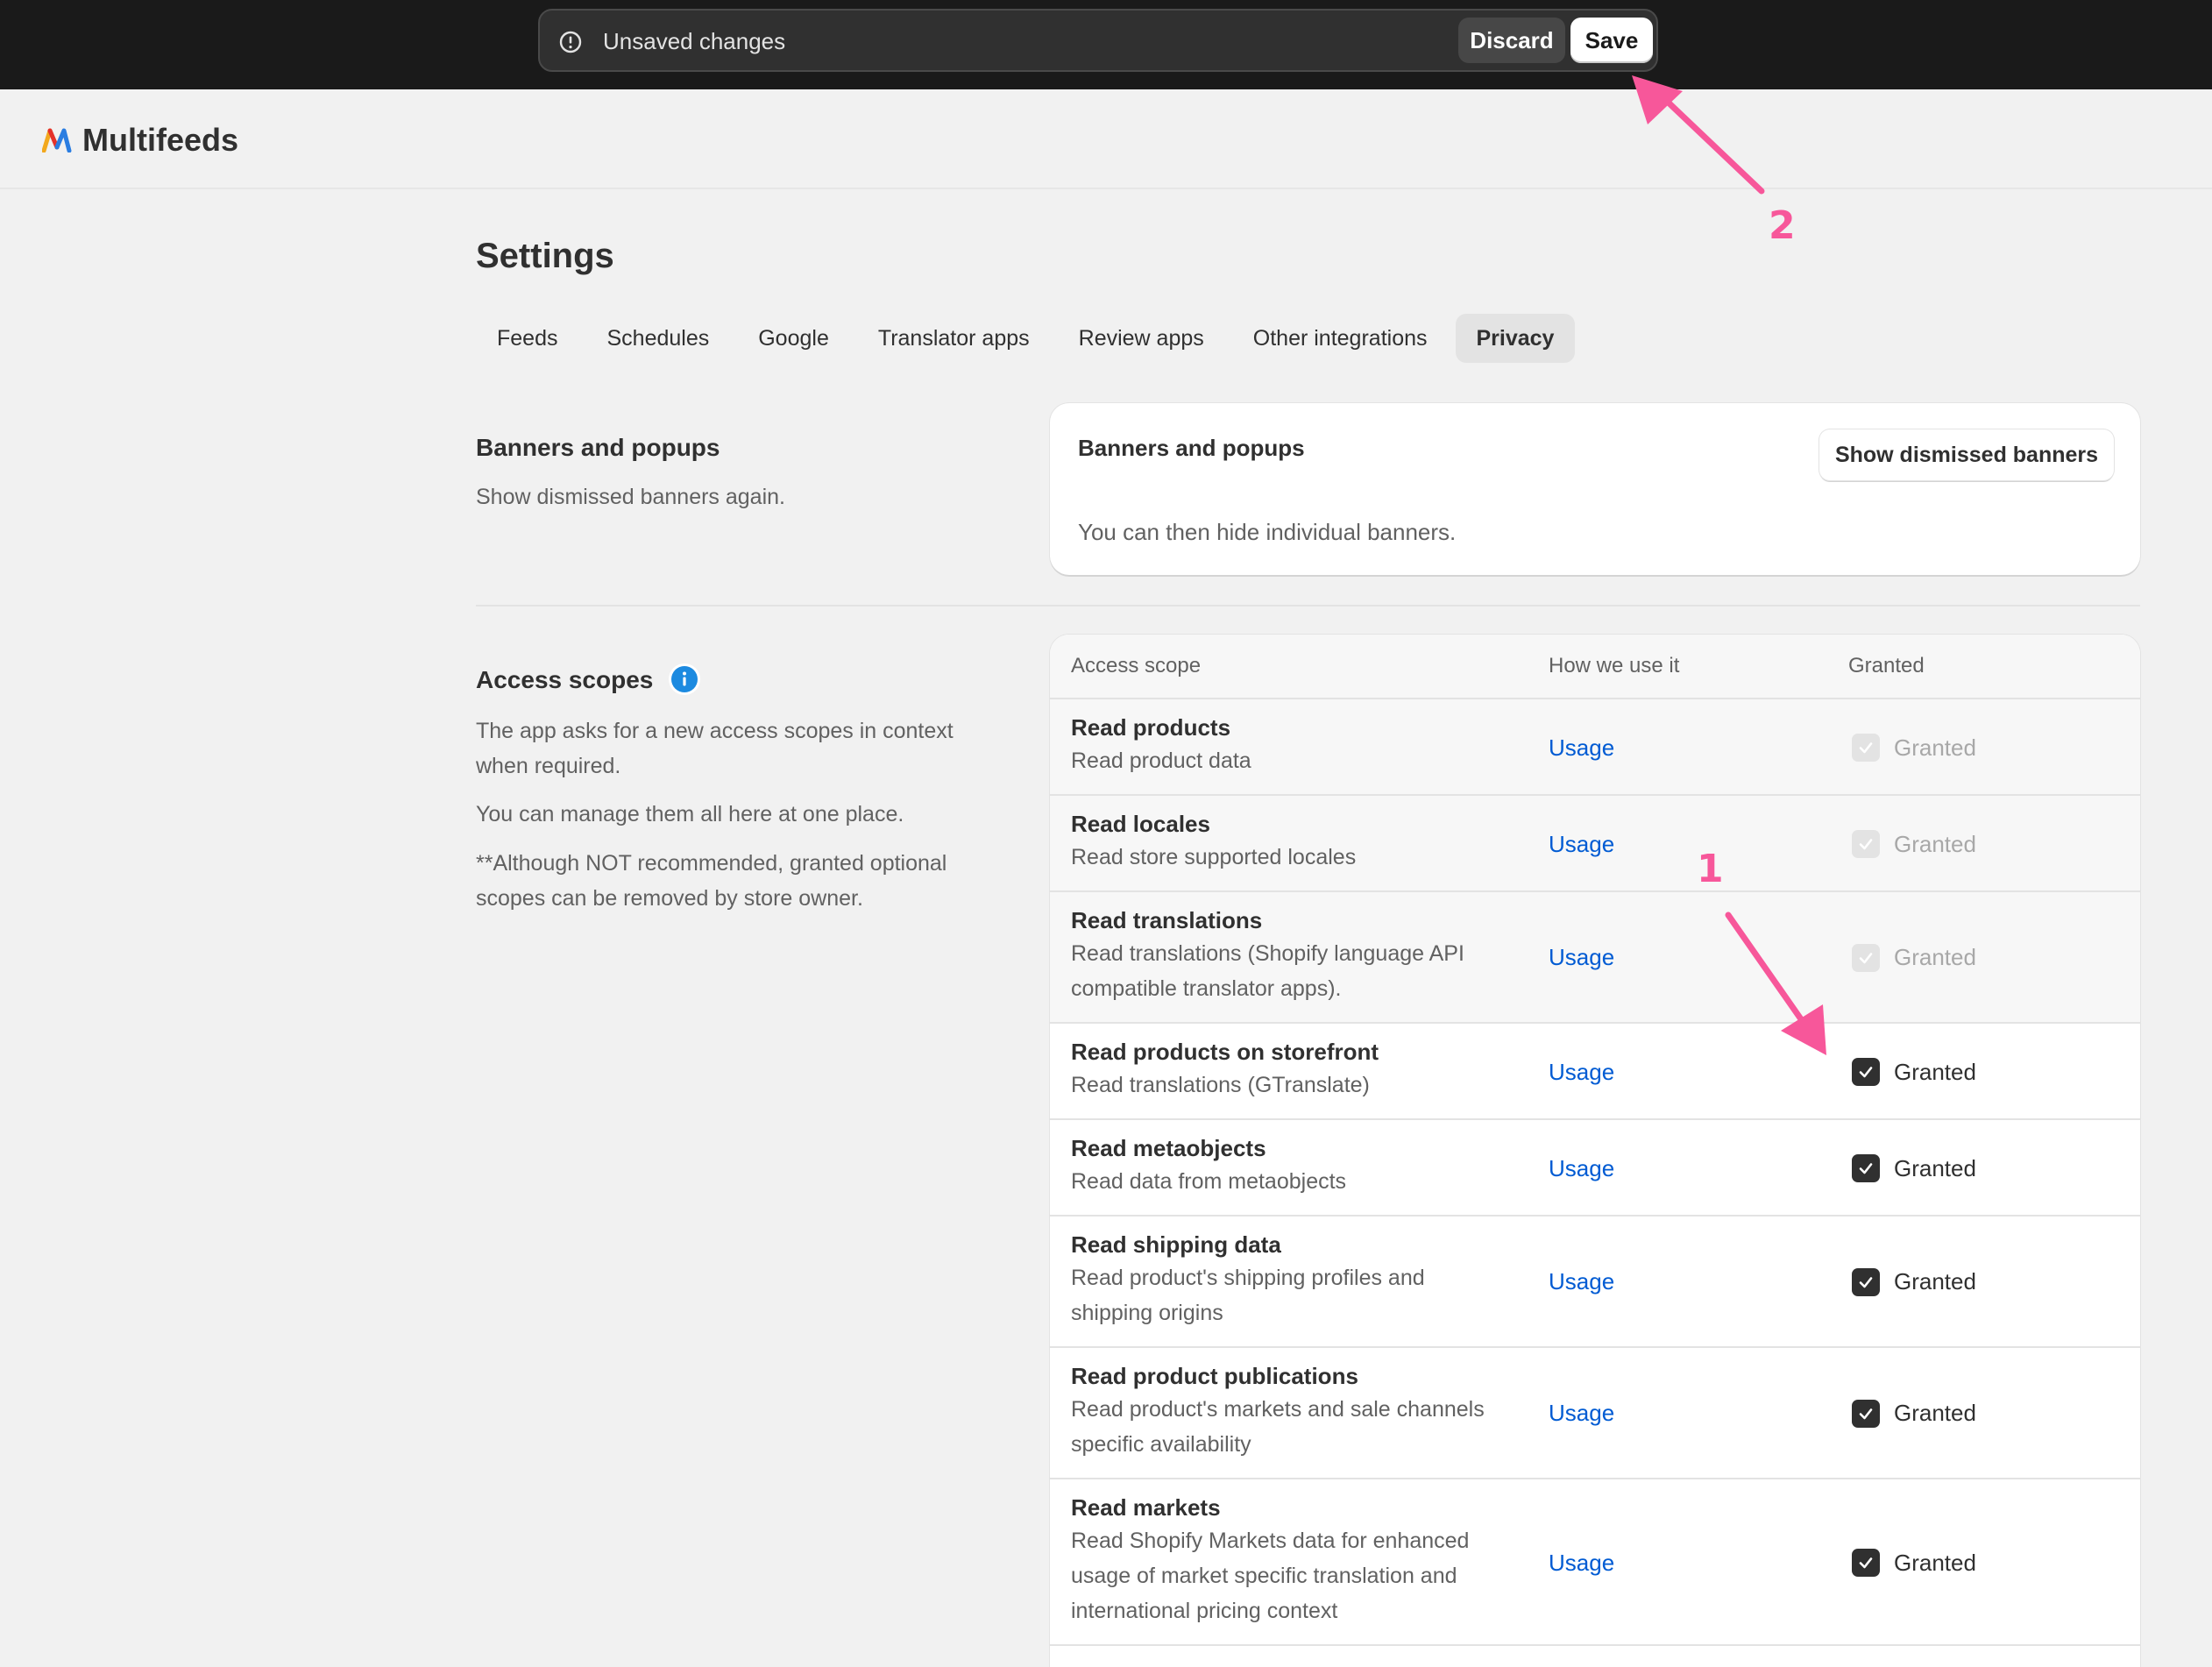 This screenshot has width=2212, height=1667. Describe the element at coordinates (1966, 455) in the screenshot. I see `show-dismissed-banners-button: Show dismissed banners` at that location.